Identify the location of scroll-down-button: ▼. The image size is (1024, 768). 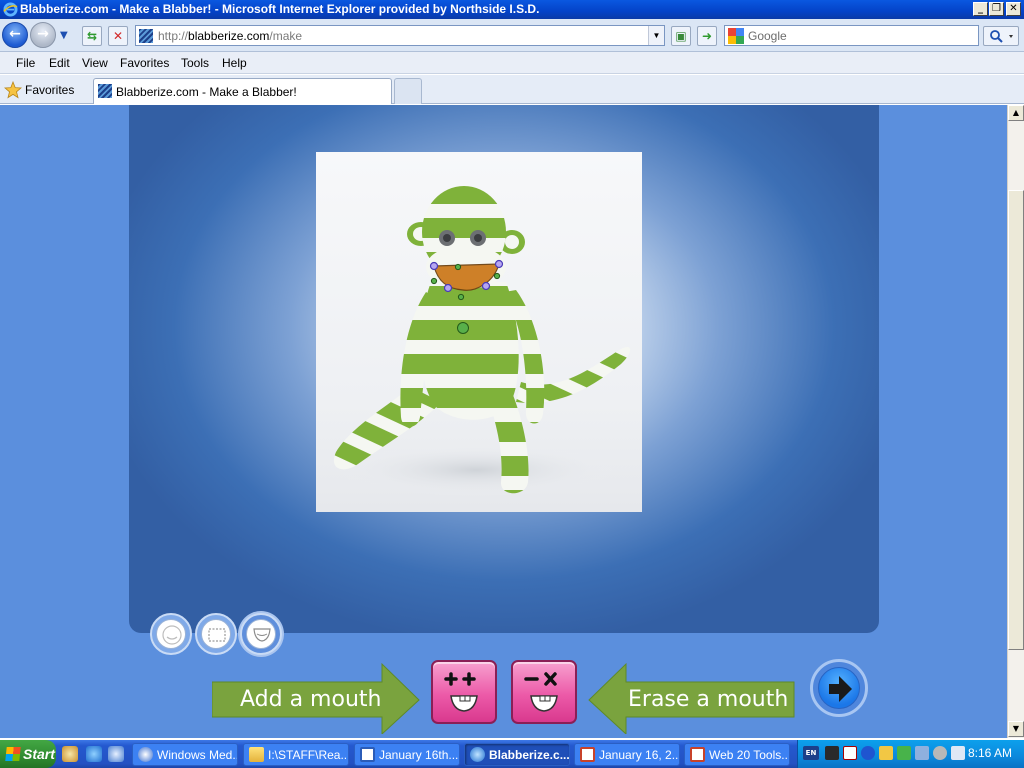
(1016, 729).